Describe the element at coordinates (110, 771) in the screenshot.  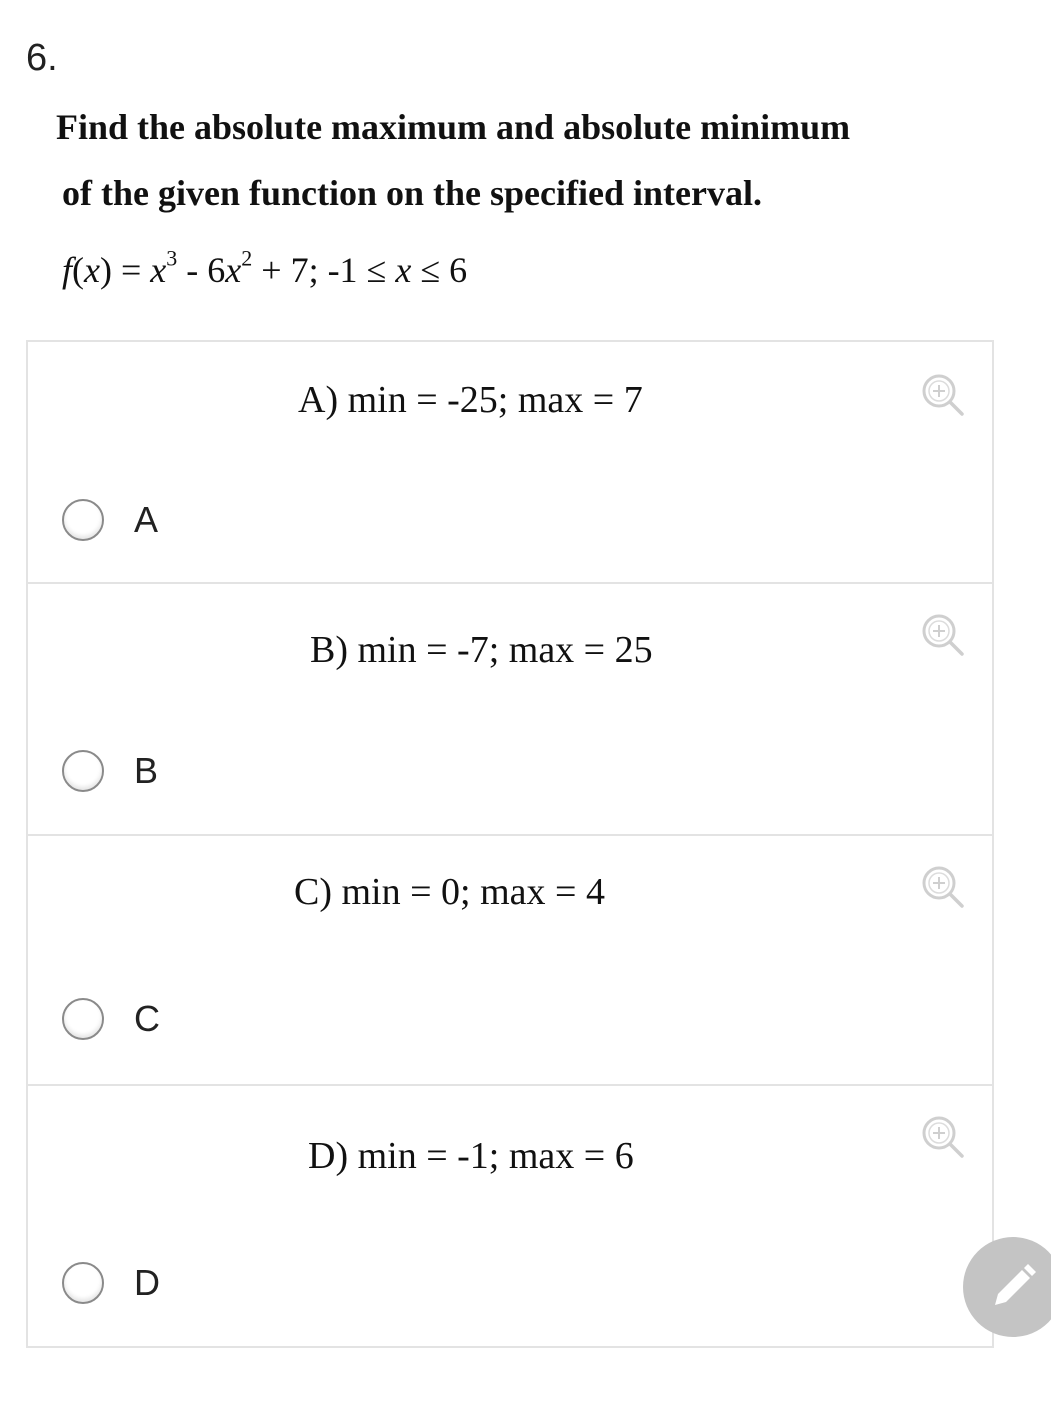
I see `option-b-radio-row: B` at that location.